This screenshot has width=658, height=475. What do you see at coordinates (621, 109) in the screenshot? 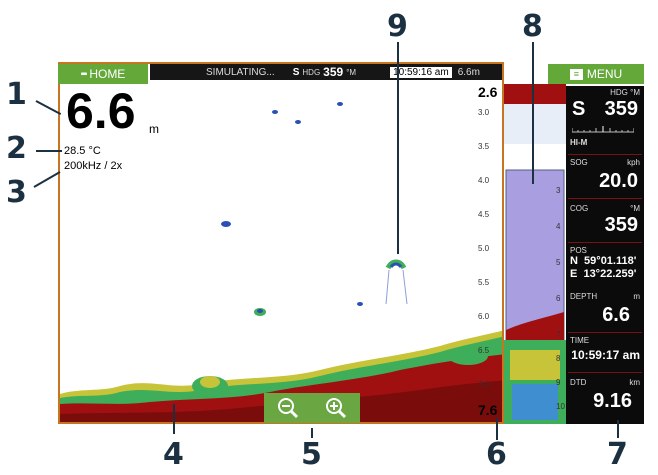
I see `hdg-value: 359` at bounding box center [621, 109].